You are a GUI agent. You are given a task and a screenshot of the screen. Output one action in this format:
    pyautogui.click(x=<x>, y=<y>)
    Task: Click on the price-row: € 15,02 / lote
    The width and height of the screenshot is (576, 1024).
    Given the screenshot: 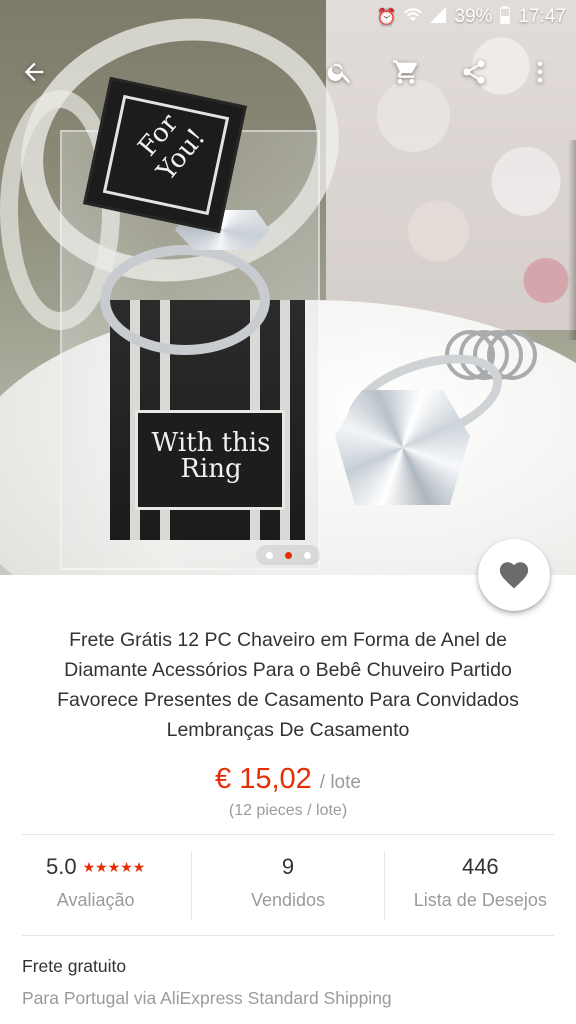 What is the action you would take?
    pyautogui.click(x=288, y=779)
    